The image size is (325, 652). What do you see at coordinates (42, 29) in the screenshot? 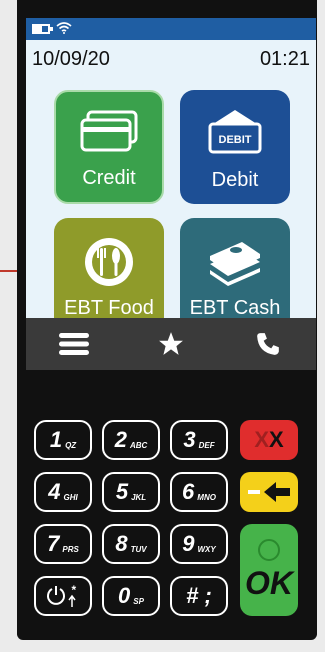
I see `battery-icon` at bounding box center [42, 29].